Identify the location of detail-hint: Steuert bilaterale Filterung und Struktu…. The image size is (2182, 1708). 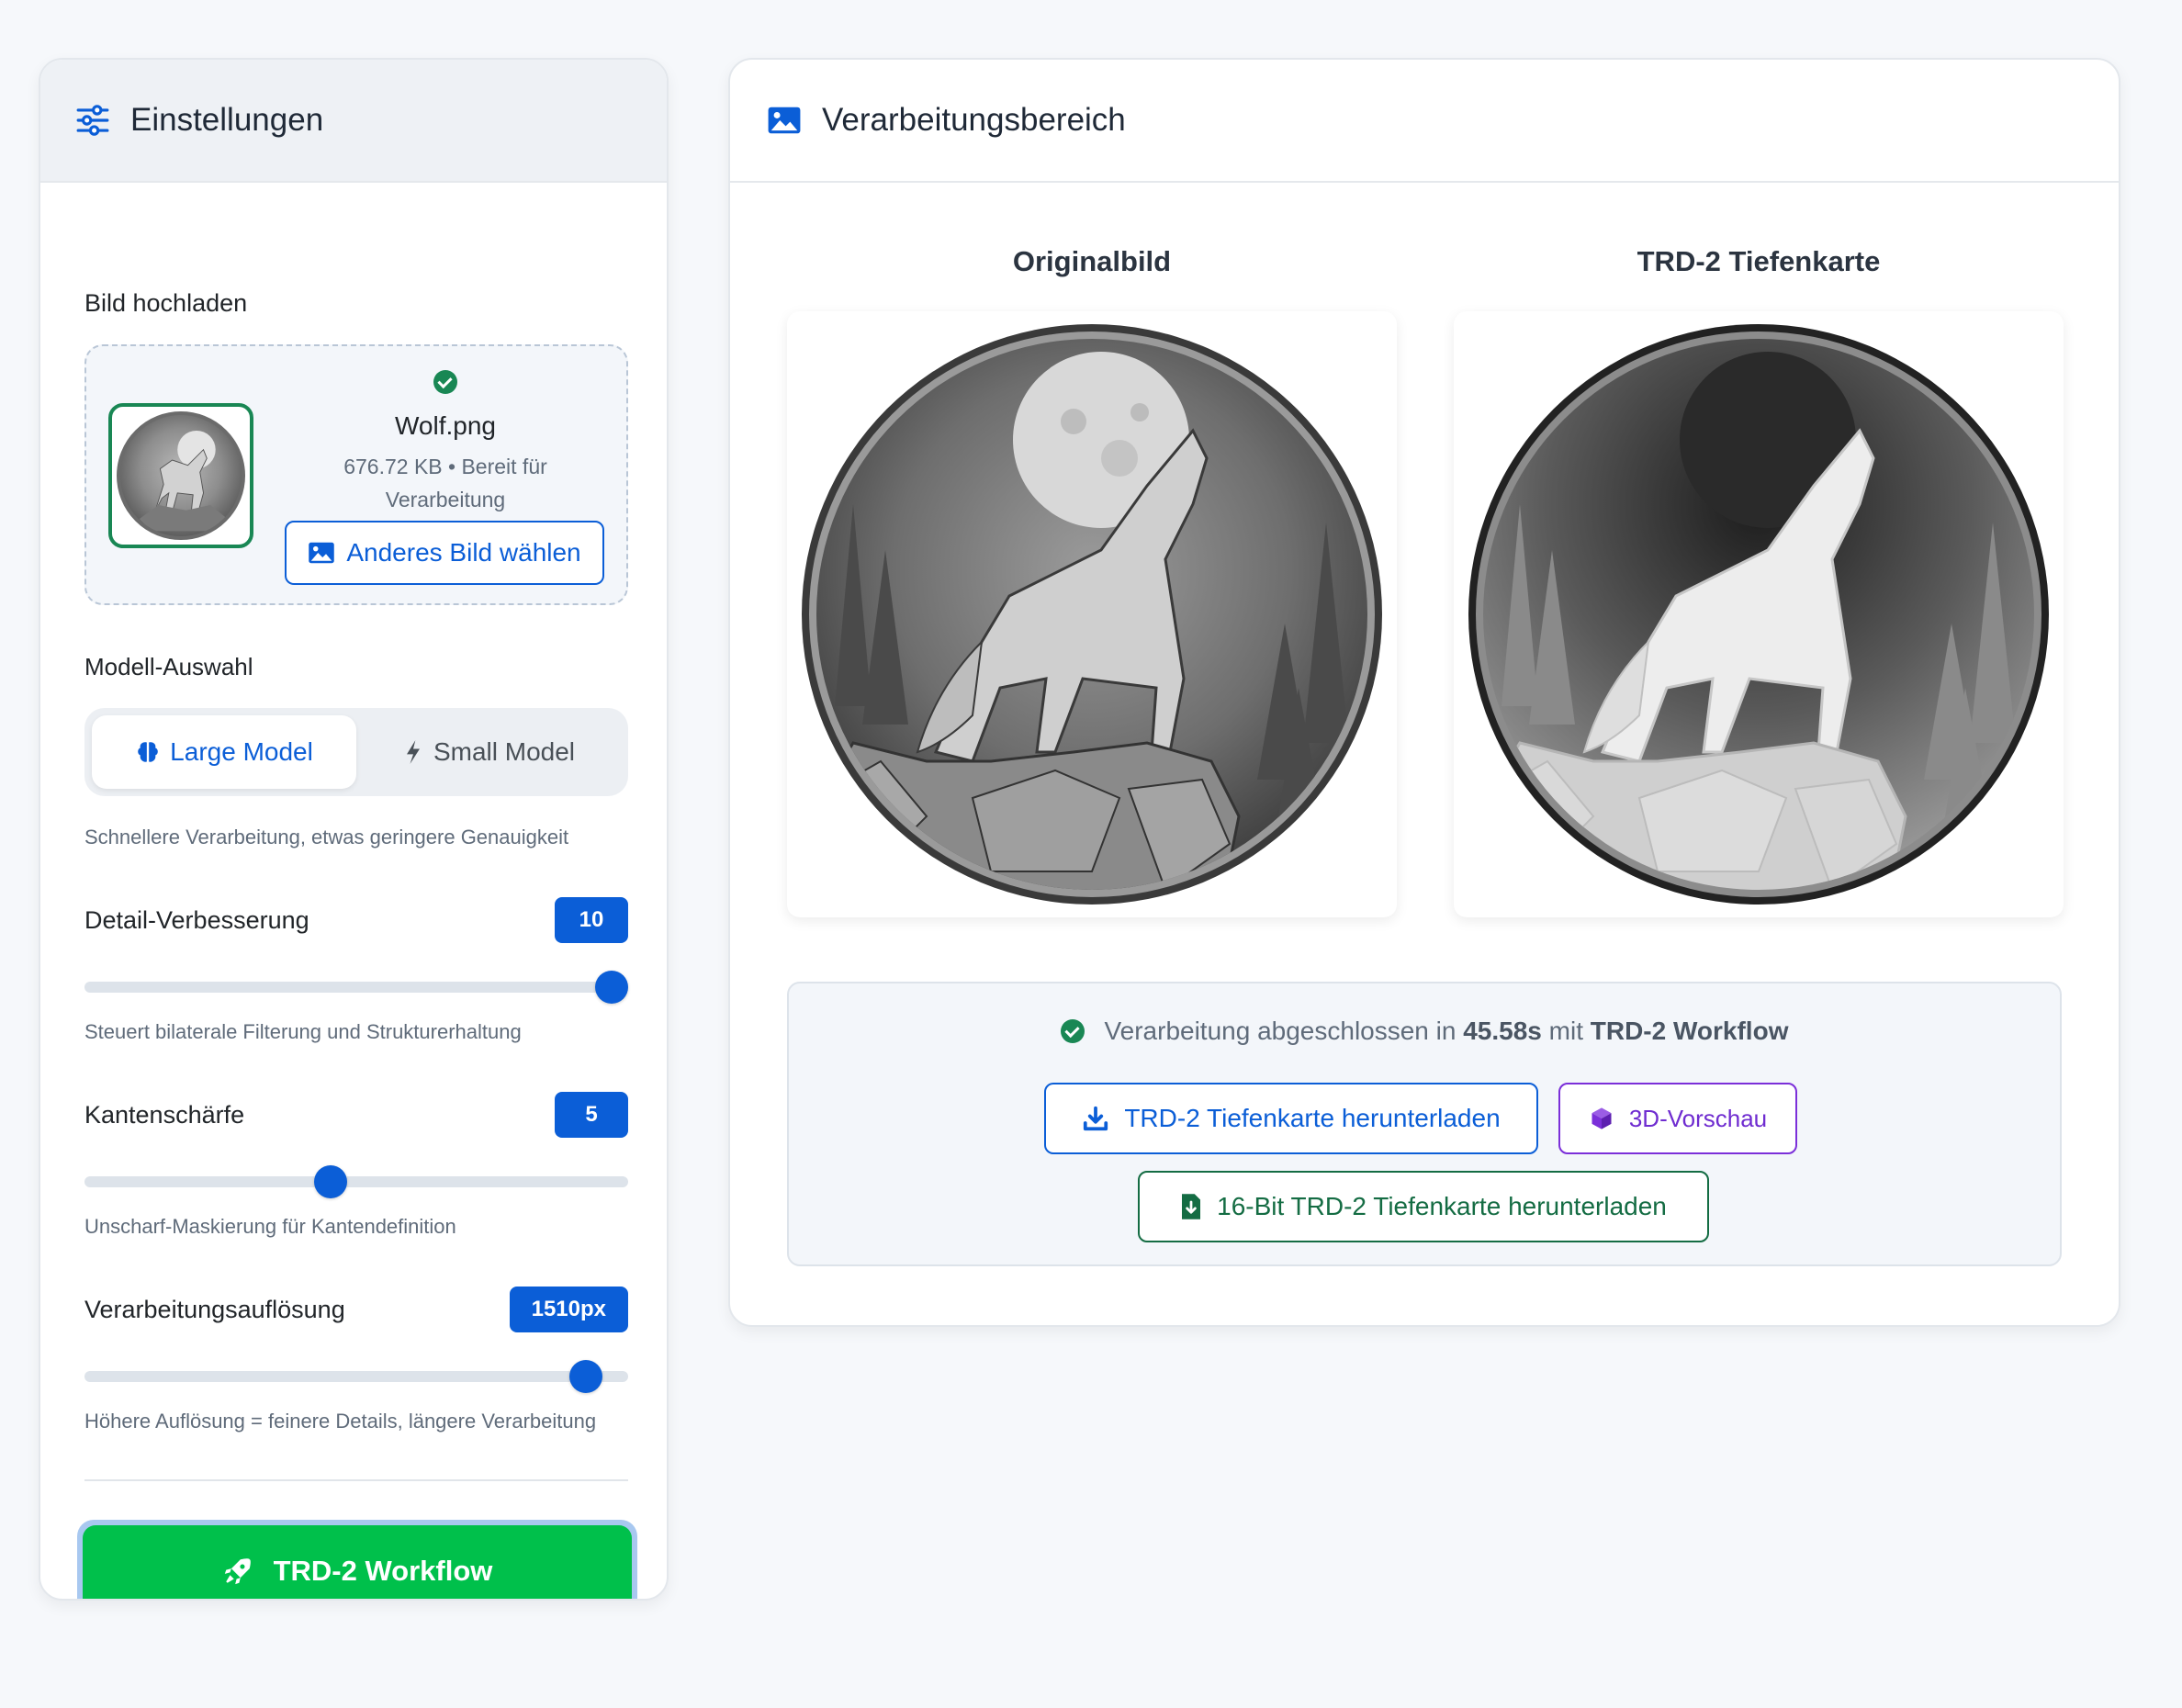
(303, 1031).